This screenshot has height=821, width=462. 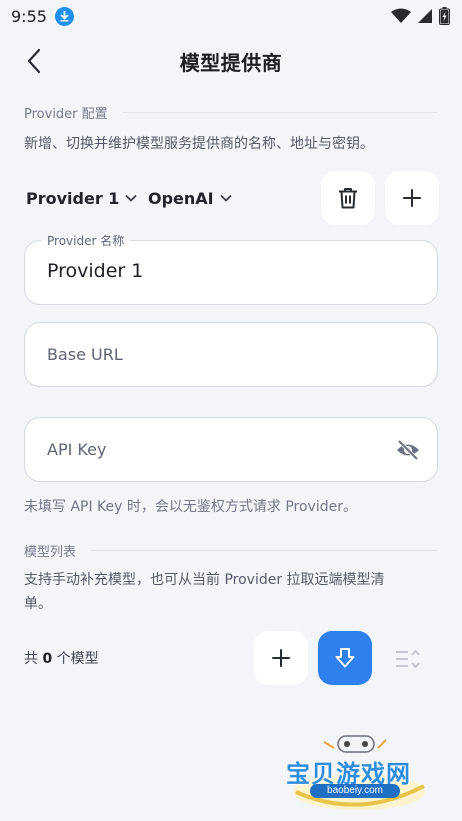 I want to click on fetch-models-button, so click(x=345, y=658).